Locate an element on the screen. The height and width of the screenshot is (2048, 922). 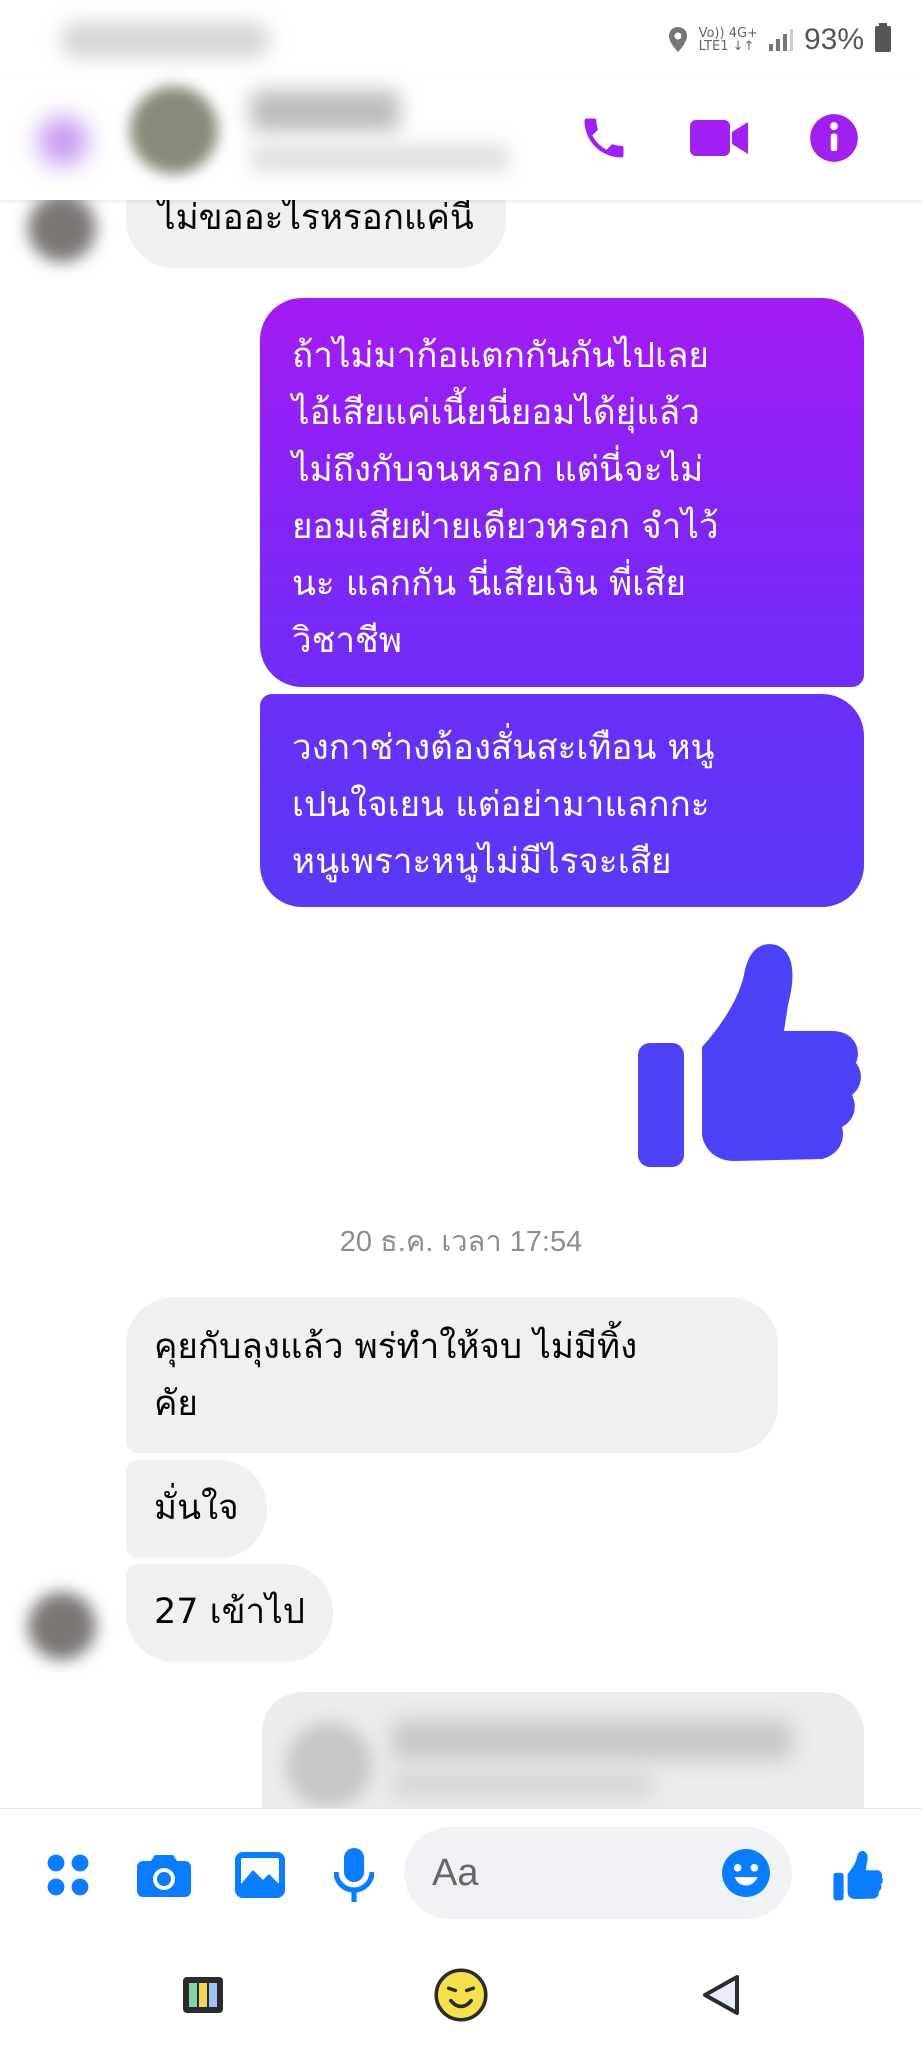
incoming-message: 27 เข้าไป is located at coordinates (230, 1613).